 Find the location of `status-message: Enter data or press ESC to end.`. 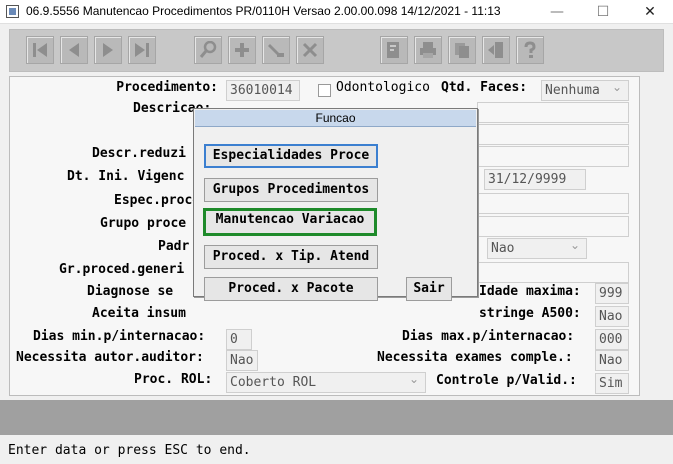

status-message: Enter data or press ESC to end. is located at coordinates (129, 450).